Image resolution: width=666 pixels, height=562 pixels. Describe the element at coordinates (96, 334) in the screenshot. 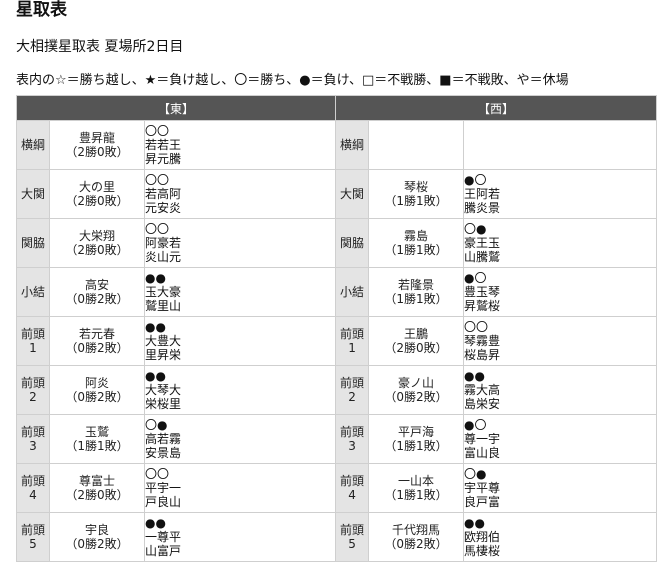

I see `wrestler-name: 若元春` at that location.